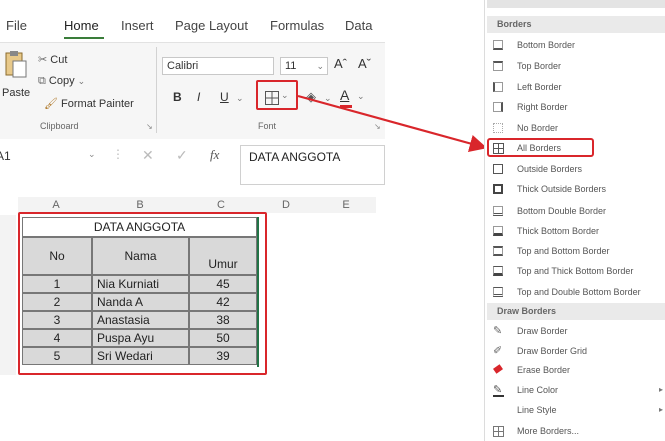 The width and height of the screenshot is (665, 441). Describe the element at coordinates (577, 231) in the screenshot. I see `menu-item-thick-bottom-border: Thick Bottom Border` at that location.